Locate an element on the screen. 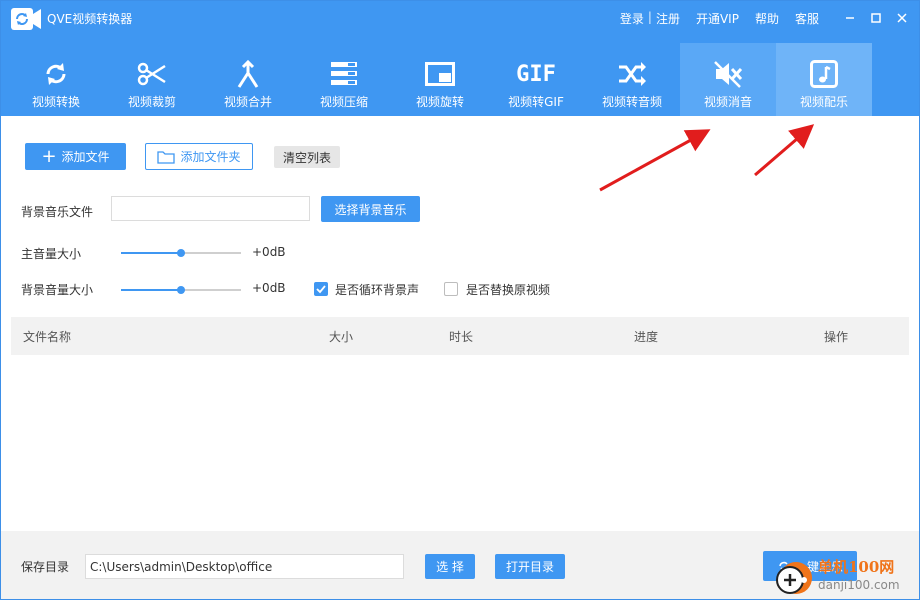  tool-label: 视频转音频 is located at coordinates (631, 102).